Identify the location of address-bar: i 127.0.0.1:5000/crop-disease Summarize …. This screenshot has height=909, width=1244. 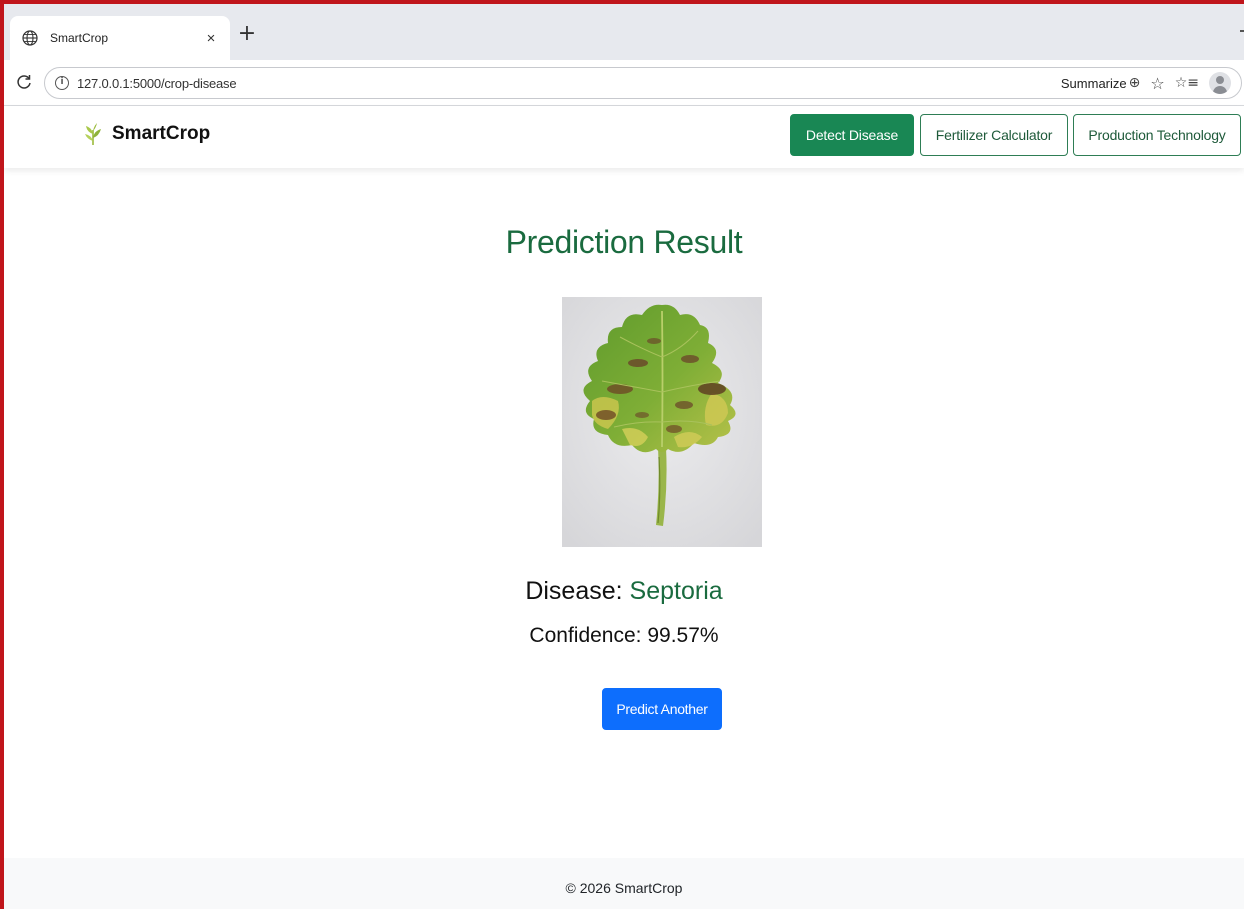
(643, 83).